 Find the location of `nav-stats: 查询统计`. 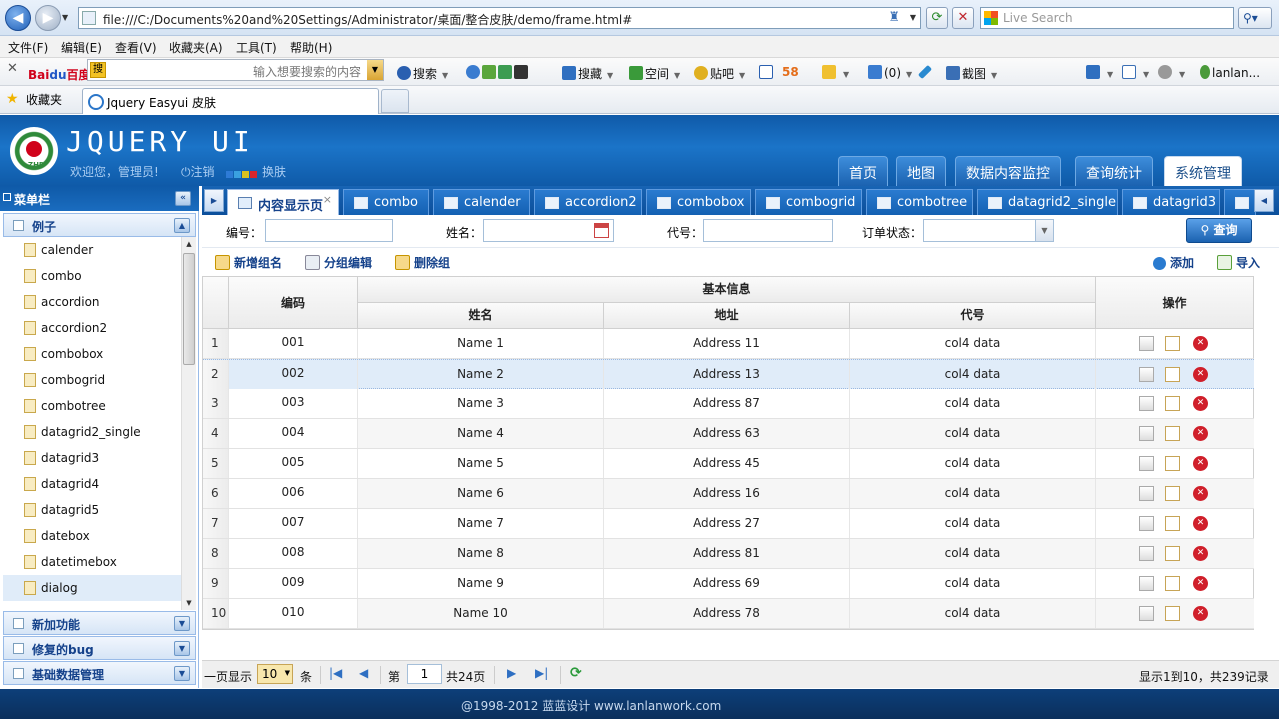

nav-stats: 查询统计 is located at coordinates (1114, 171).